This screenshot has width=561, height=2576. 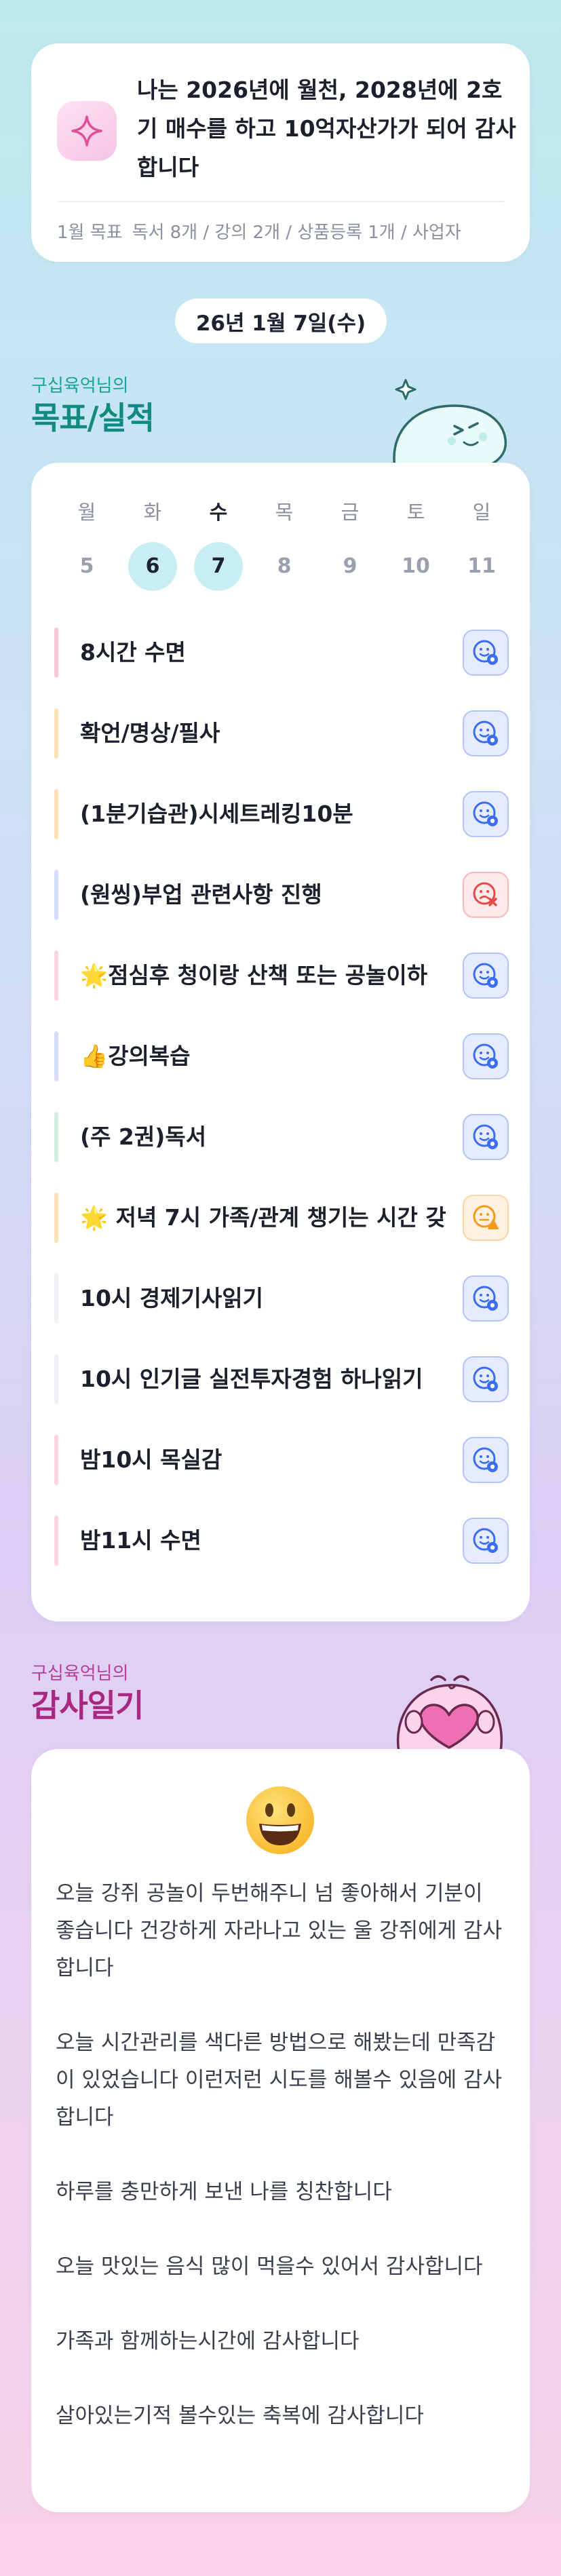 What do you see at coordinates (88, 1705) in the screenshot?
I see `gratitude-section-title: 감사일기` at bounding box center [88, 1705].